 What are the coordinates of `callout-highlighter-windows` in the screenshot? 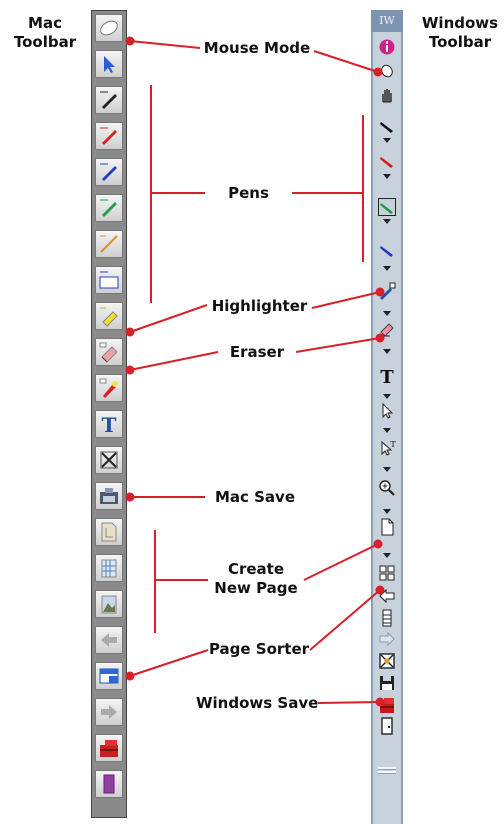 It's located at (346, 300).